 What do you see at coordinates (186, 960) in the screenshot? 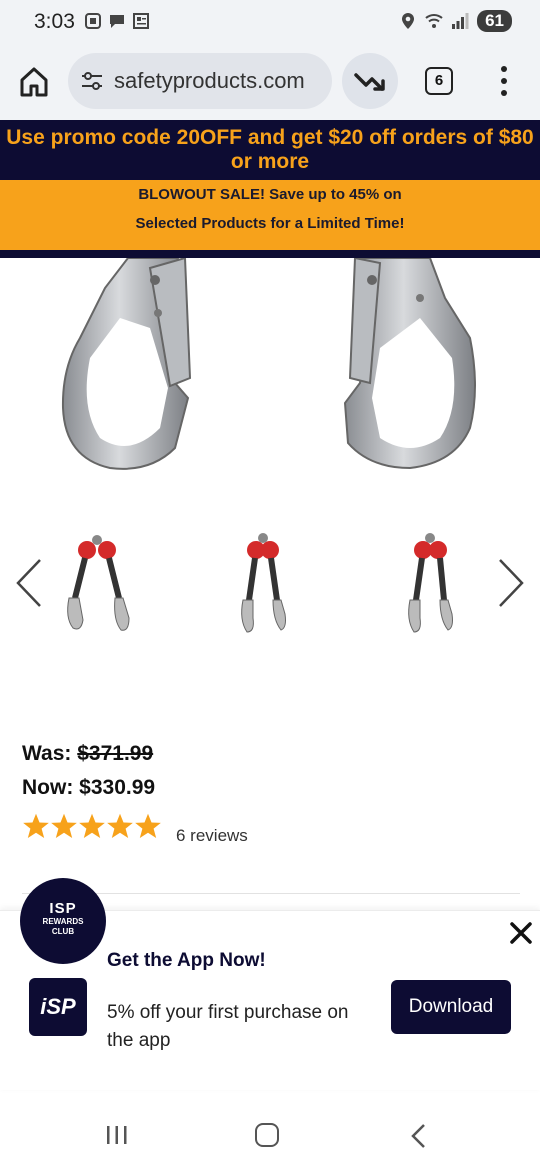
I see `app-banner-title: Get the App Now!` at bounding box center [186, 960].